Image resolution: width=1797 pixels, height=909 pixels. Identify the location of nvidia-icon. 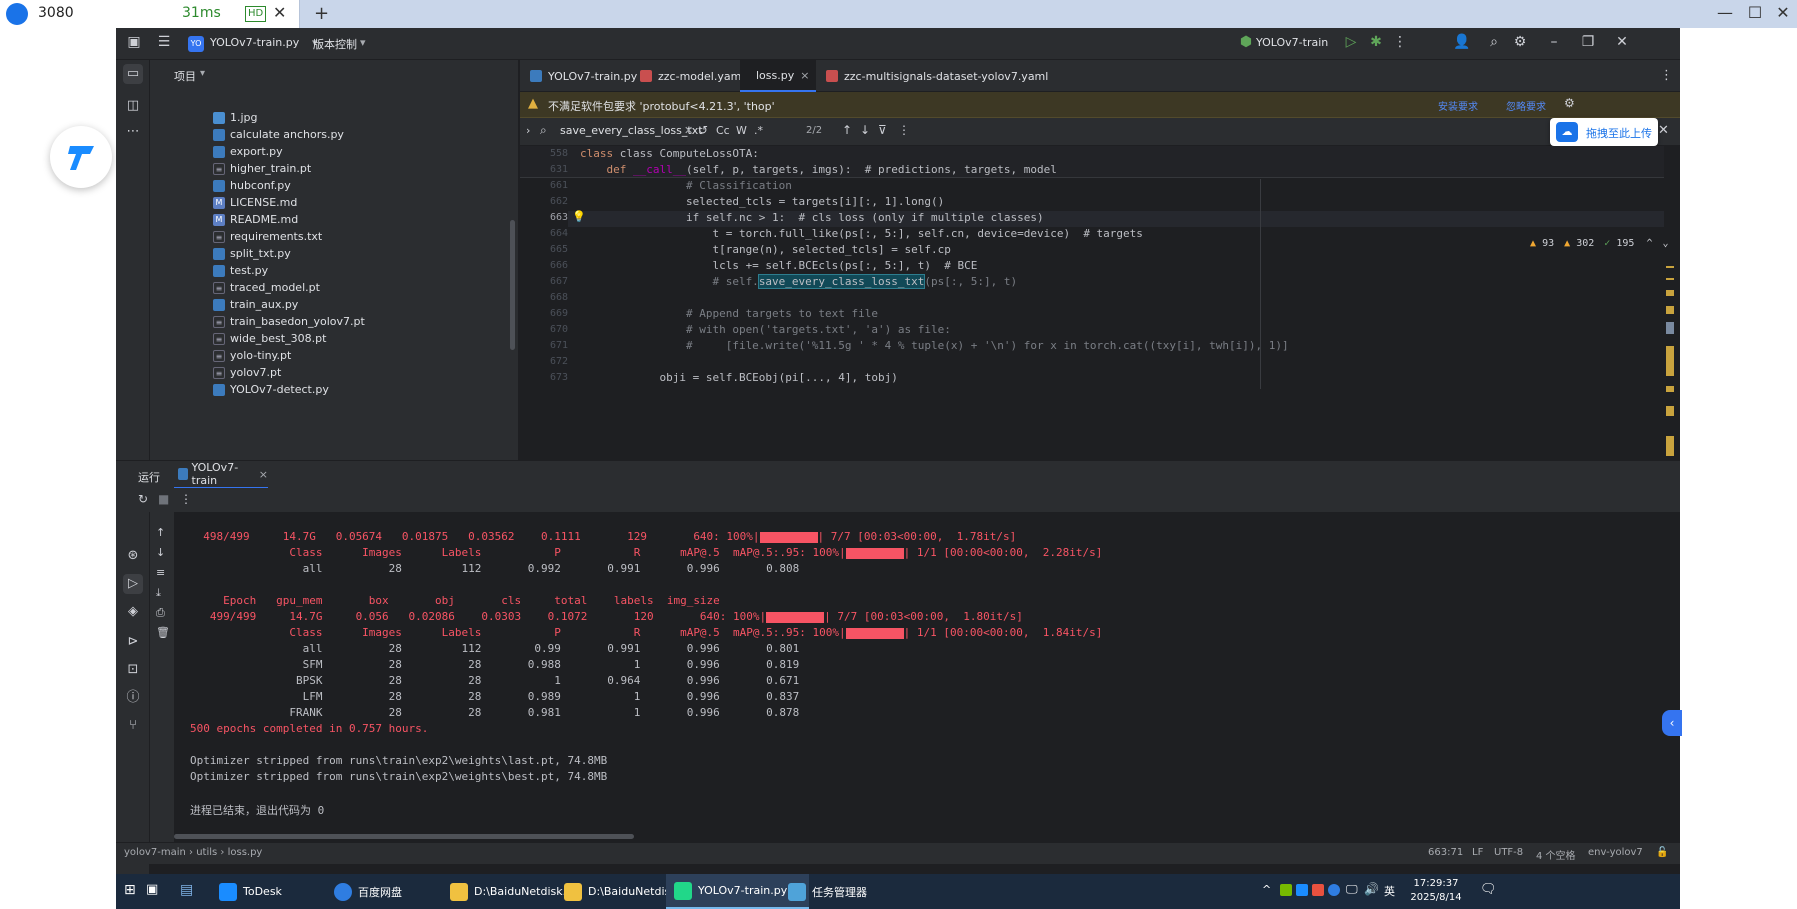
(1286, 890).